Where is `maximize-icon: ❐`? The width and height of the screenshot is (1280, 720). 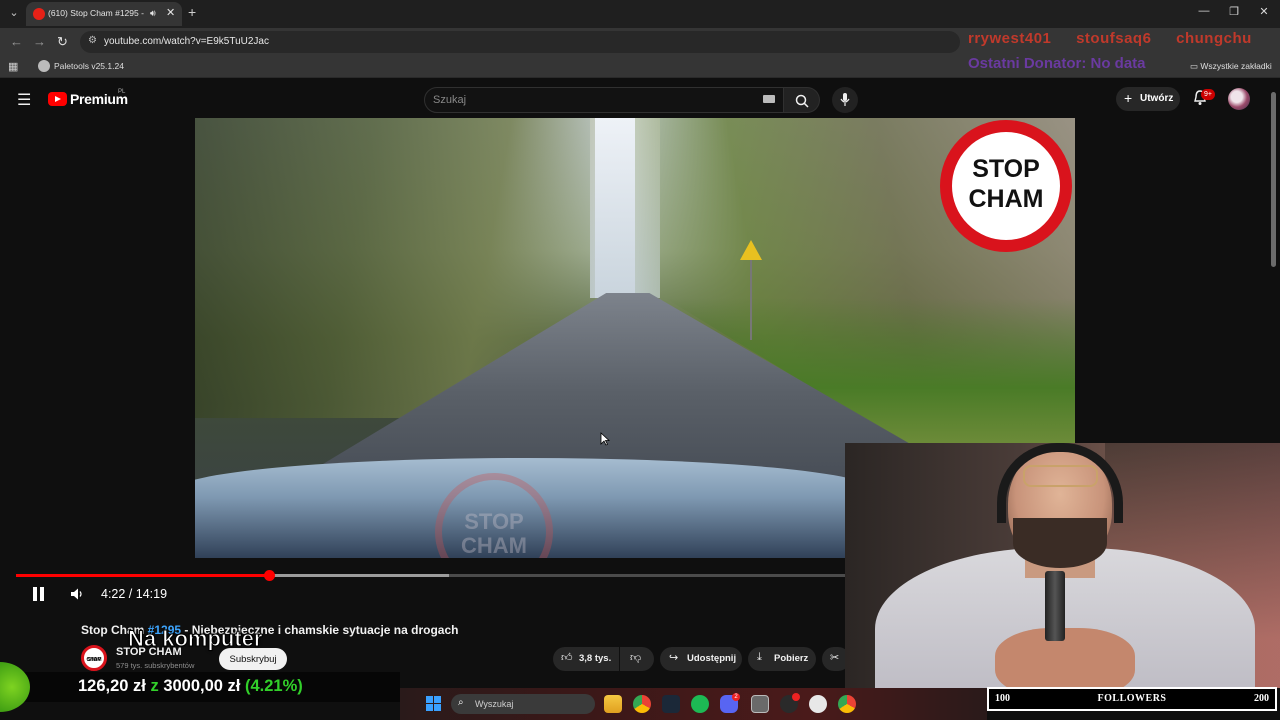 maximize-icon: ❐ is located at coordinates (1234, 11).